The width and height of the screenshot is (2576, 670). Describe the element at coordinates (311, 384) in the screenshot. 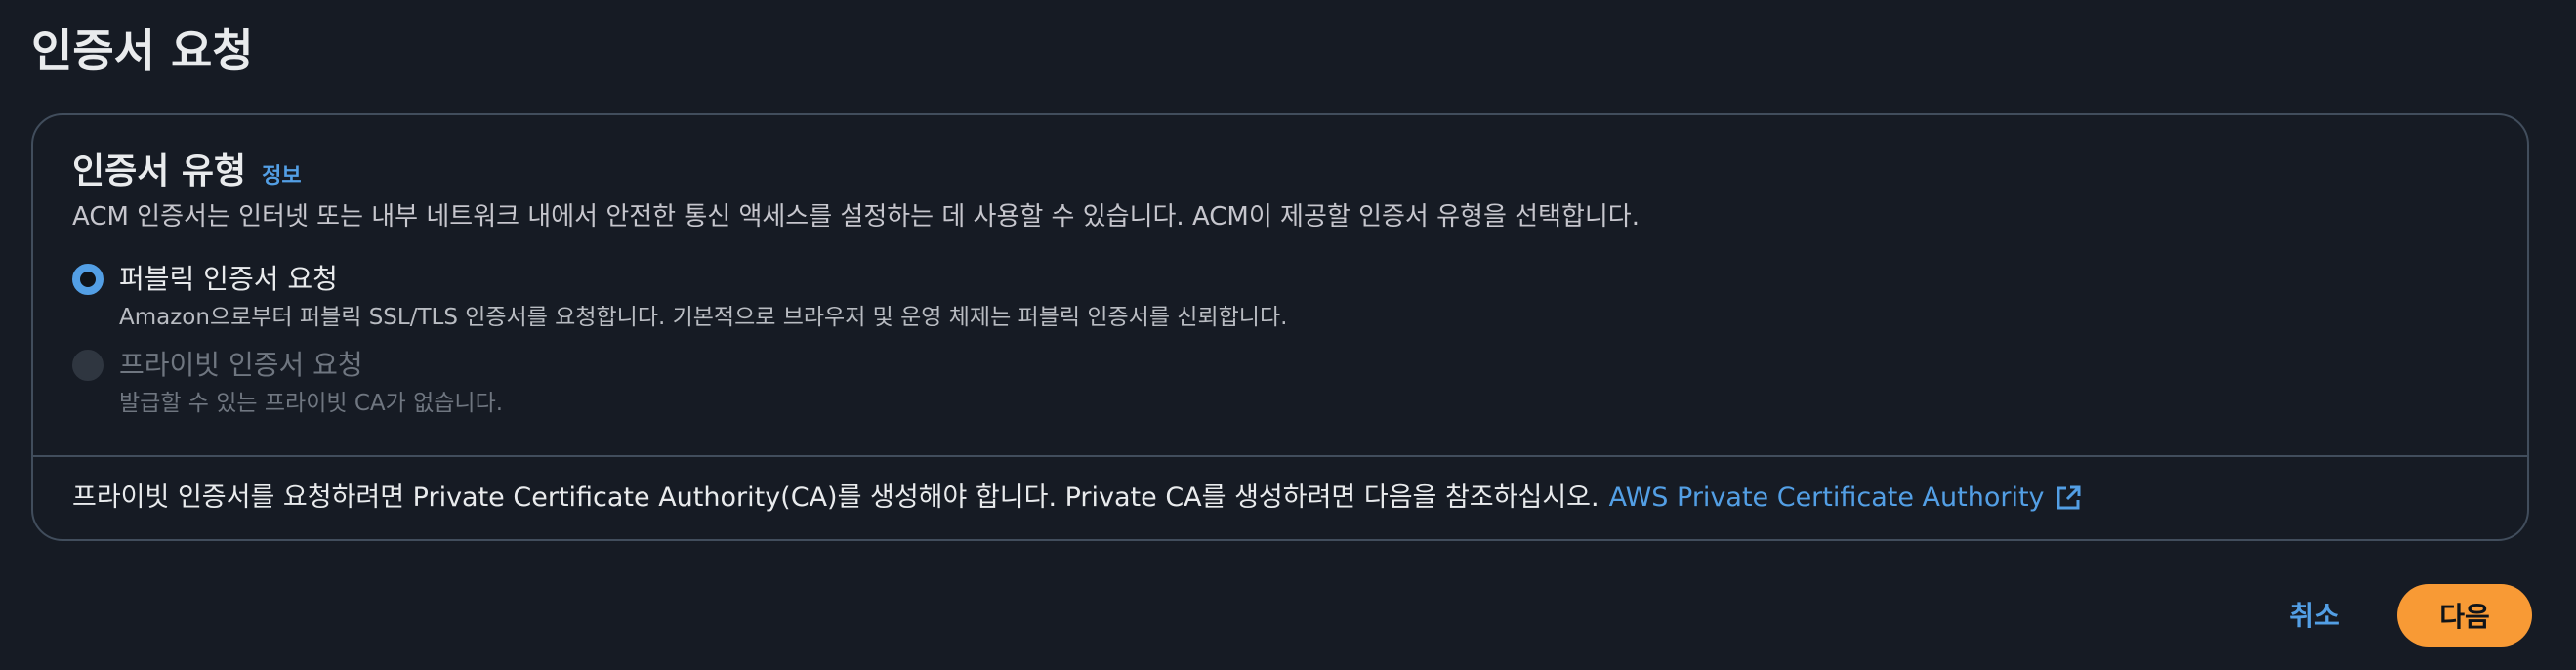

I see `radio-text-private: 프라이빗 인증서 요청 발급할 수 있는 프라이빗 CA가 없습니다.` at that location.